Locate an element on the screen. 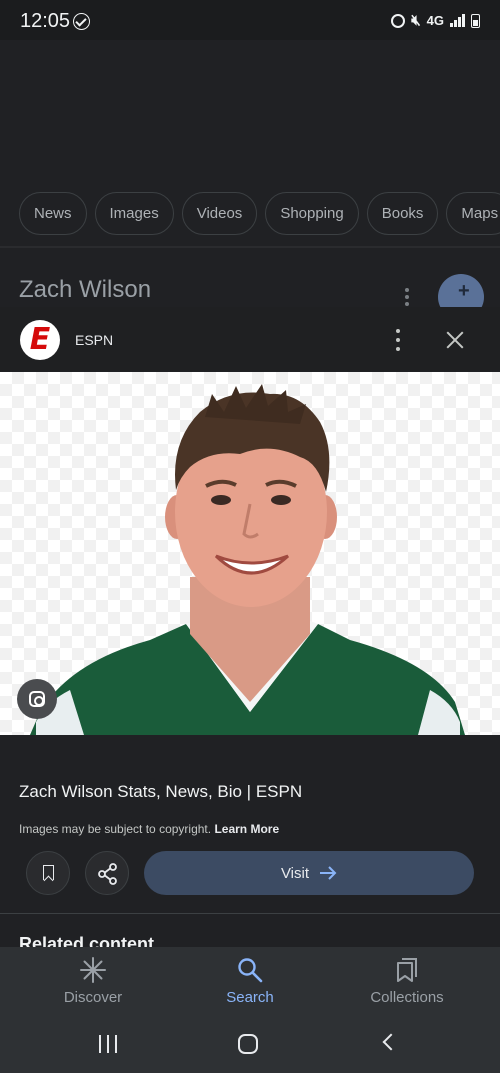  espn-logo-mark: E is located at coordinates (40, 339).